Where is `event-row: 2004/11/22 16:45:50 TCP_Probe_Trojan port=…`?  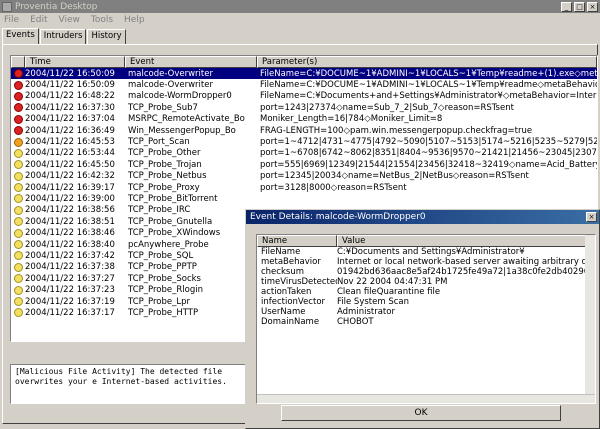 event-row: 2004/11/22 16:45:50 TCP_Probe_Trojan port=… is located at coordinates (304, 164).